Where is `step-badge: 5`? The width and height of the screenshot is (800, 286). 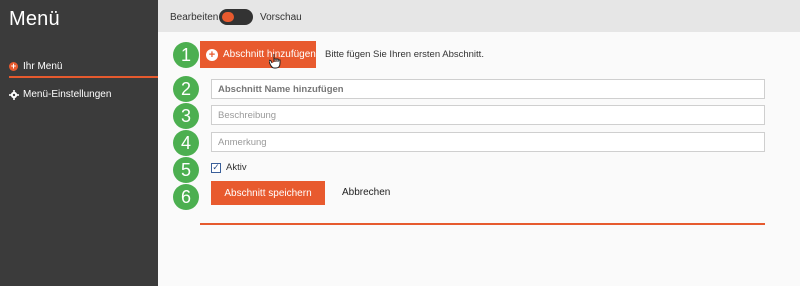
step-badge: 5 is located at coordinates (186, 170).